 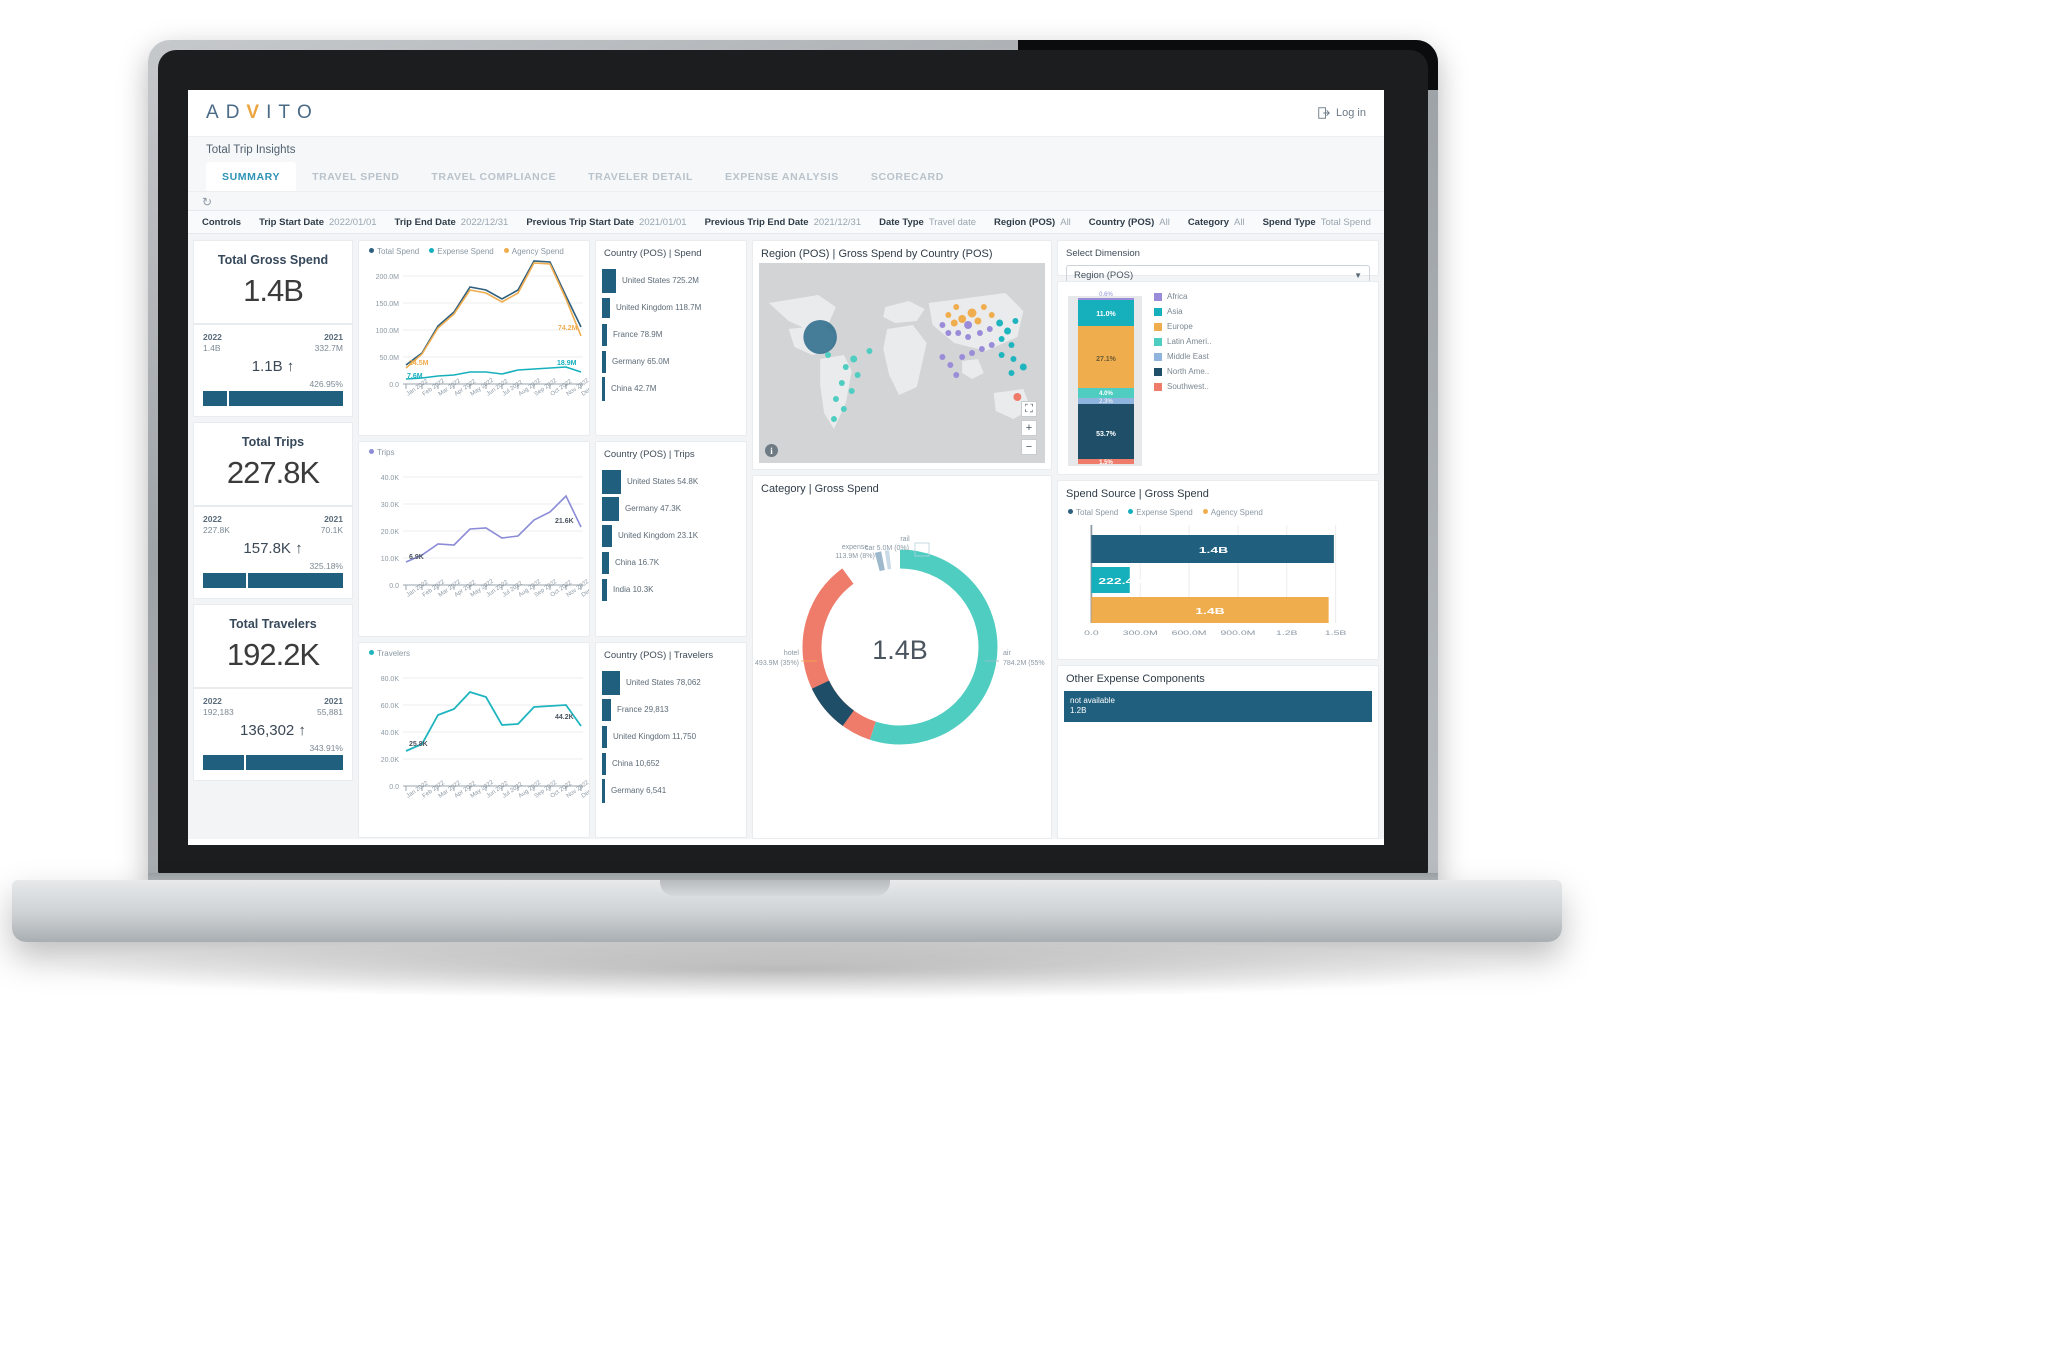 I want to click on legend-item-latin-america: Latin Ameri.., so click(x=1182, y=341).